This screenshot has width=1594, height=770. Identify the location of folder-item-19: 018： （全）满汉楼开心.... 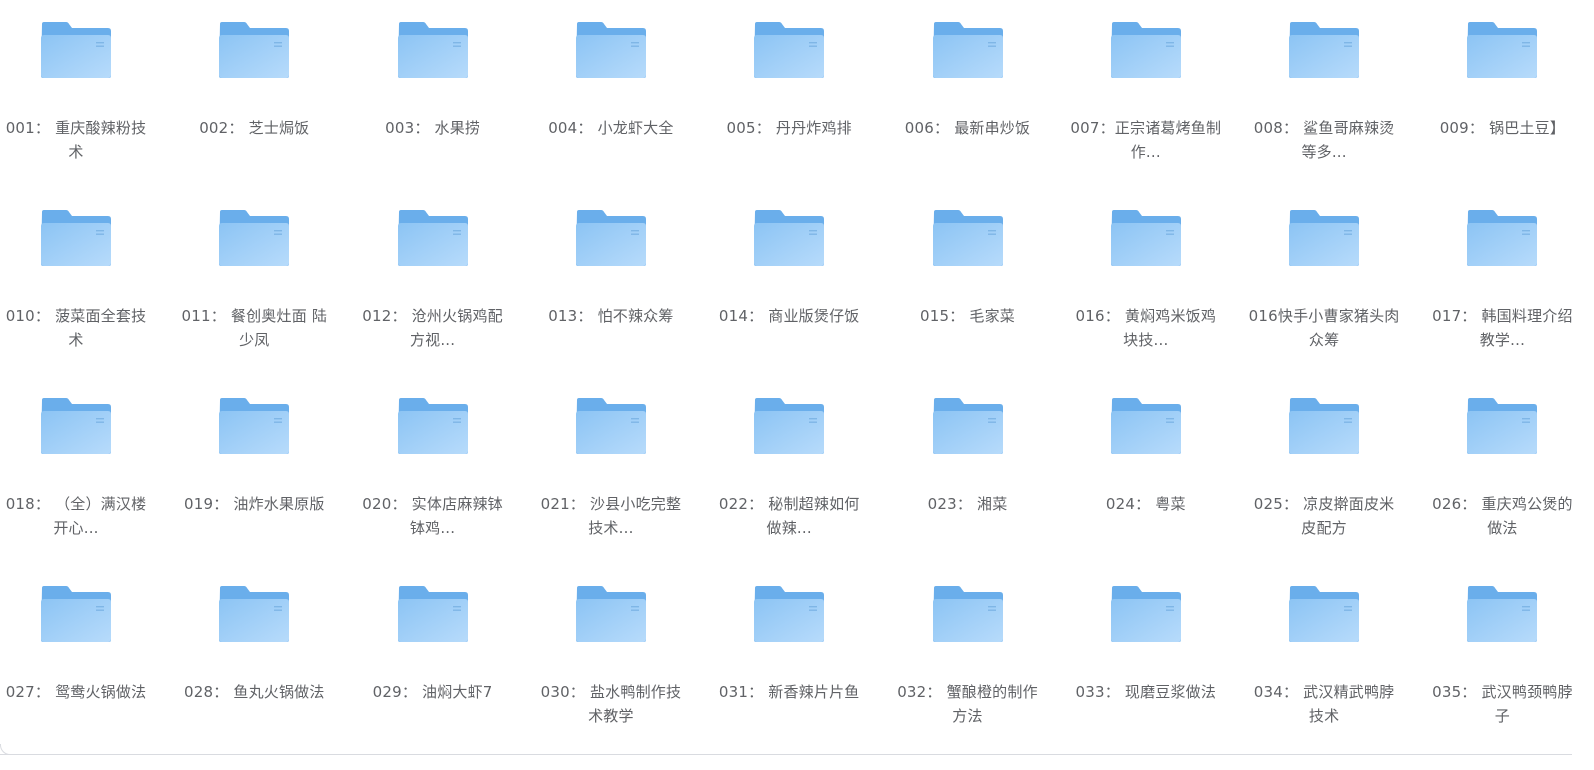
(89, 470).